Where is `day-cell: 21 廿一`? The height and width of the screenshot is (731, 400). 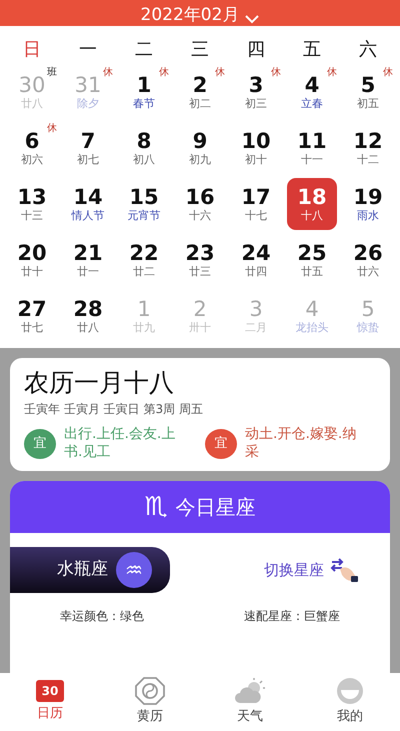 day-cell: 21 廿一 is located at coordinates (88, 260).